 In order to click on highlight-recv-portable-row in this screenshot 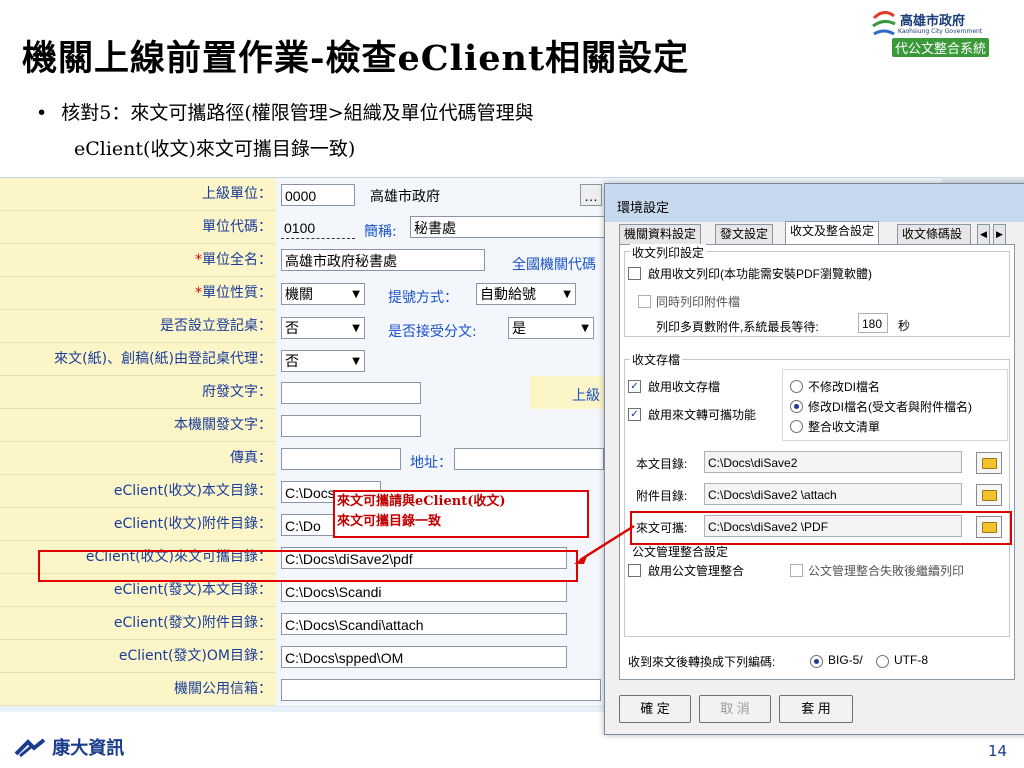, I will do `click(308, 566)`.